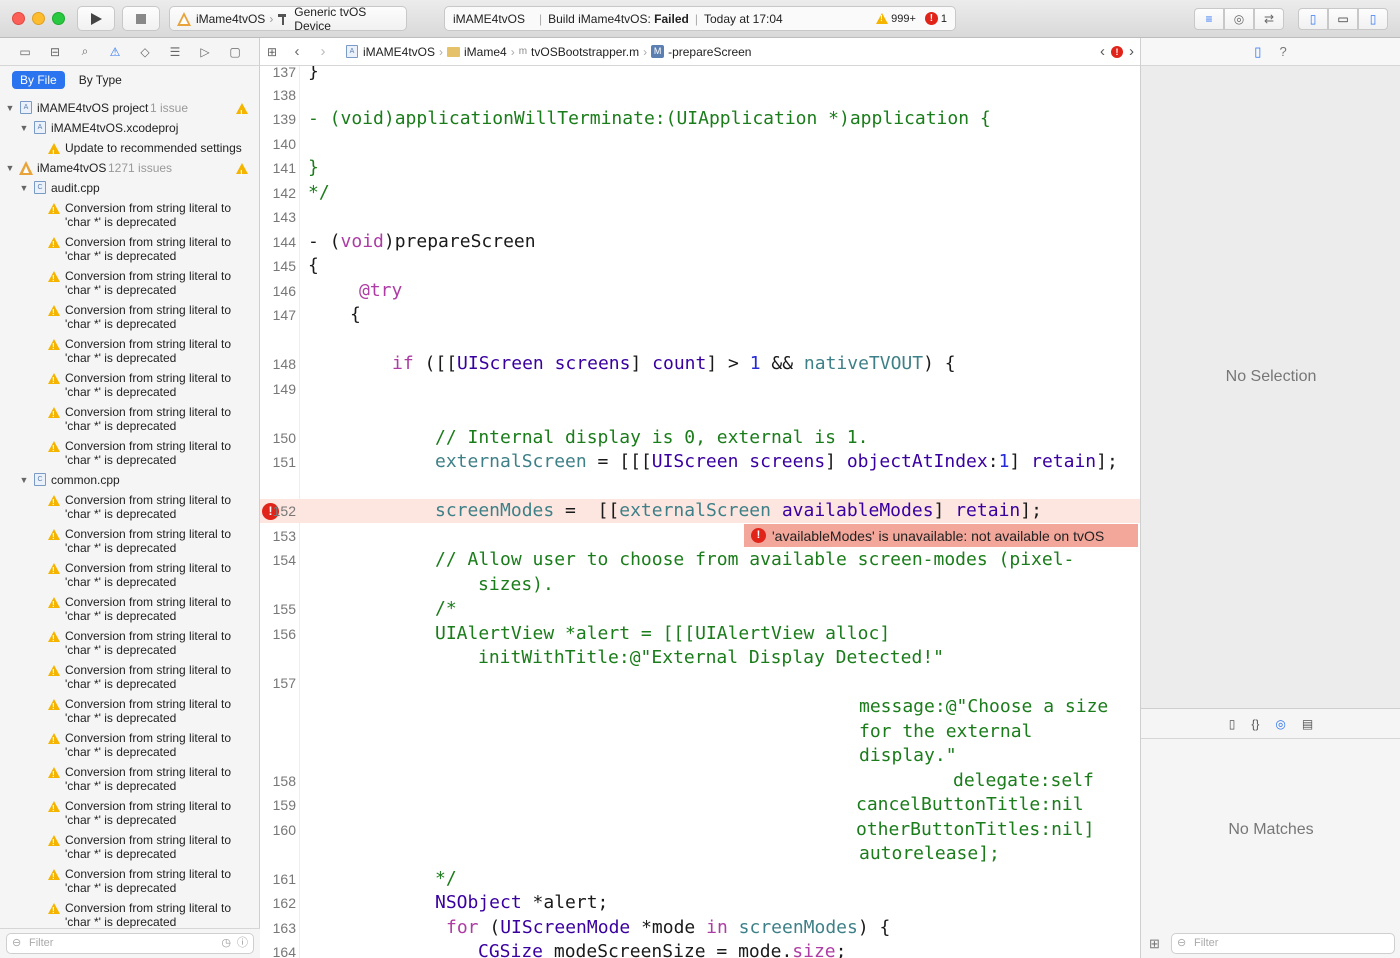 This screenshot has width=1400, height=958. I want to click on cpp-file-icon: C, so click(40, 187).